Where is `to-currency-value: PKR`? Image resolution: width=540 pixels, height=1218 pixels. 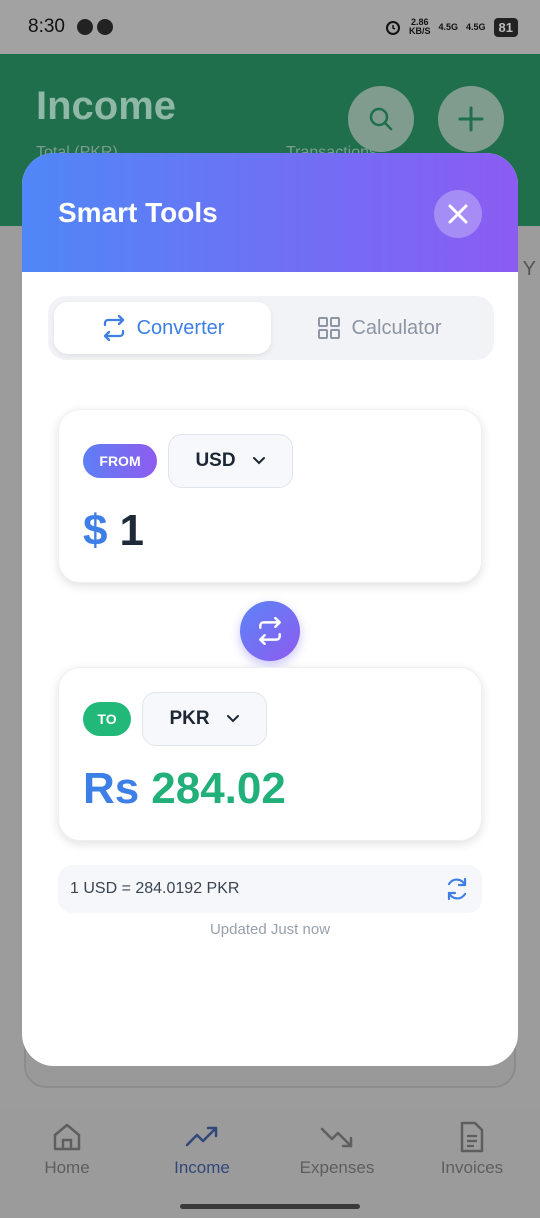
to-currency-value: PKR is located at coordinates (189, 718).